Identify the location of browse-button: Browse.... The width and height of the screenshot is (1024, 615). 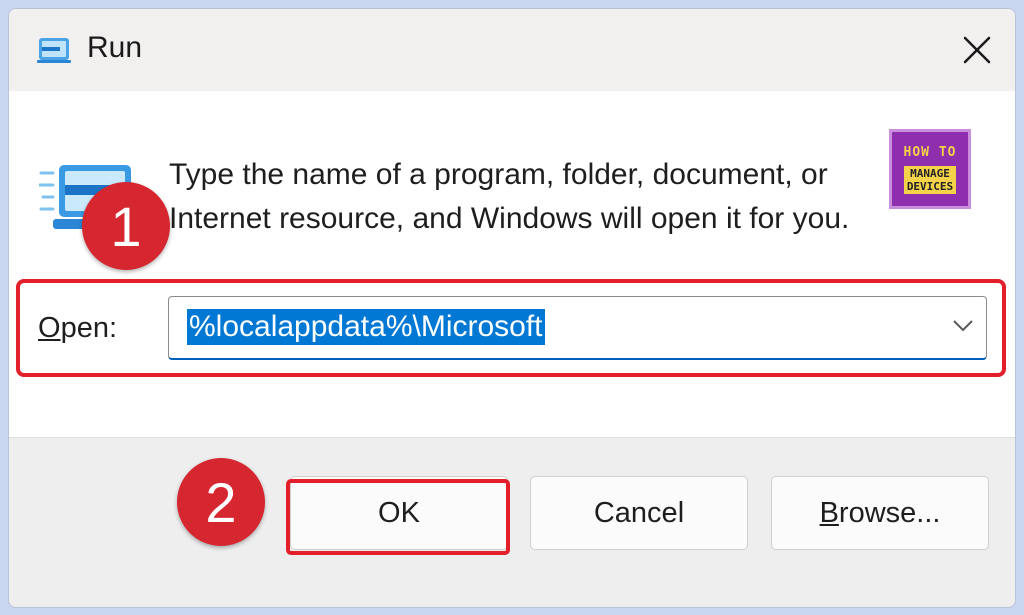
(880, 513).